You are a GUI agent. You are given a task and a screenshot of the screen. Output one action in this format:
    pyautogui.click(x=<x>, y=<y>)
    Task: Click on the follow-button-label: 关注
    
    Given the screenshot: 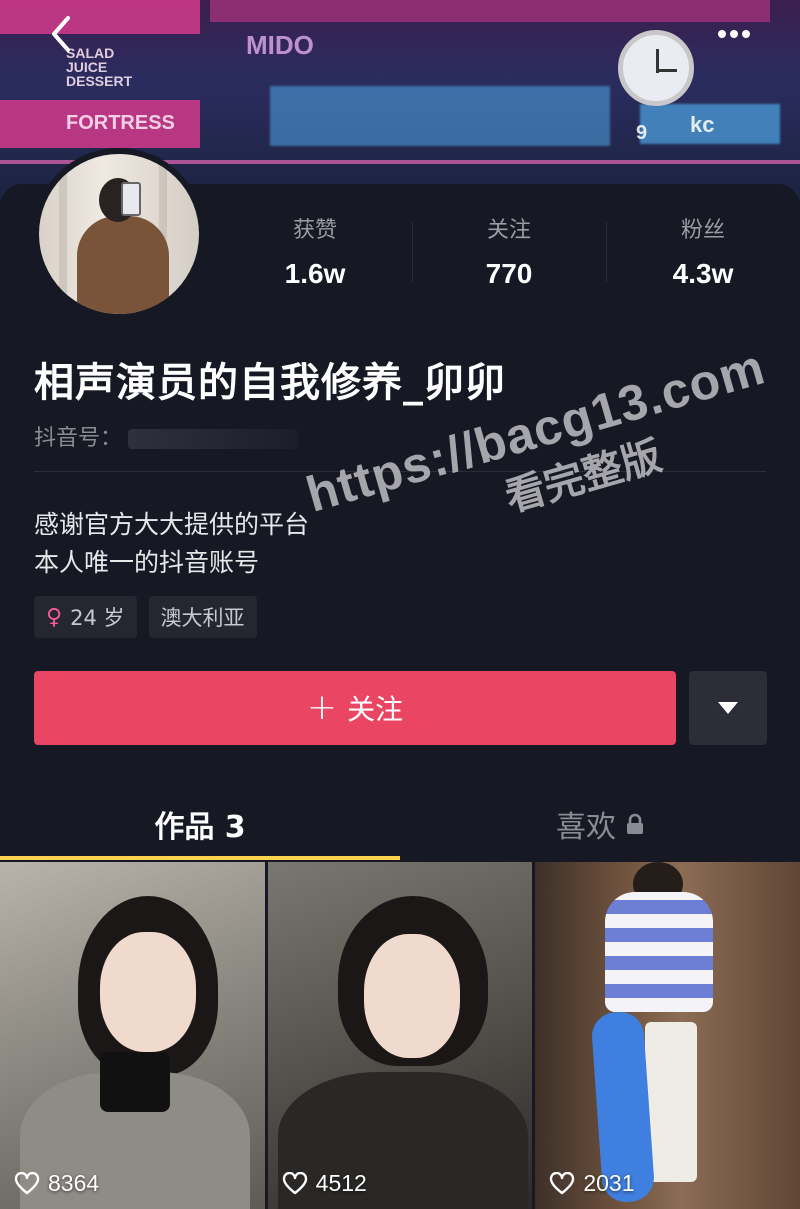 What is the action you would take?
    pyautogui.click(x=375, y=709)
    